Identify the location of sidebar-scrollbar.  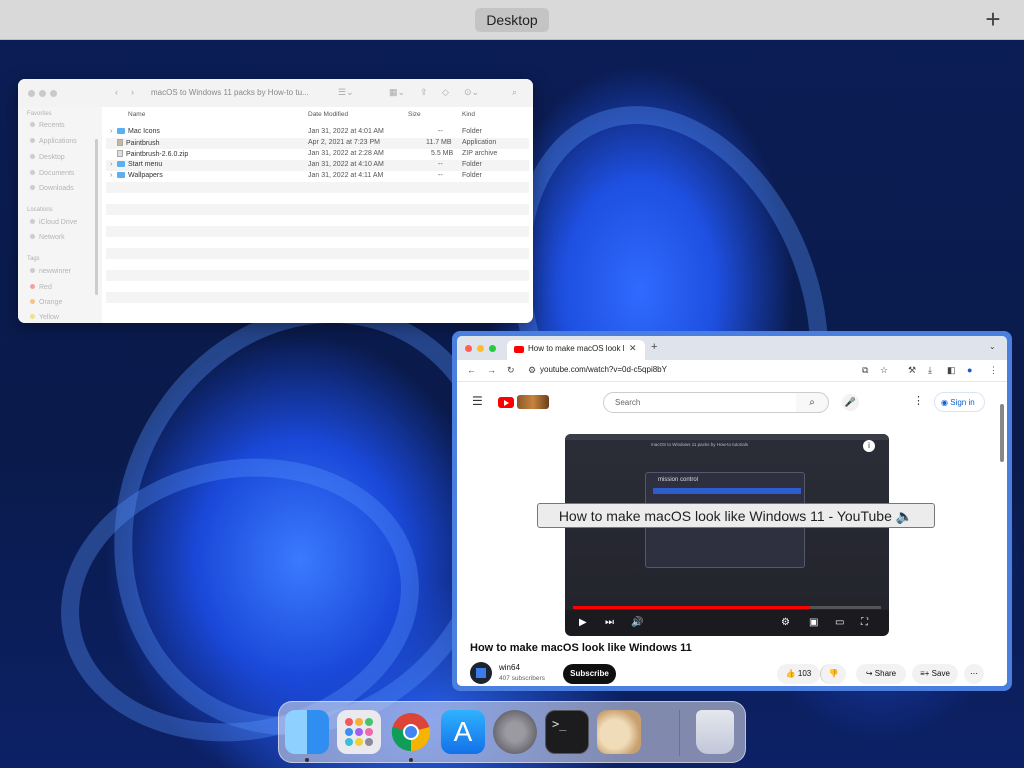
(96, 217).